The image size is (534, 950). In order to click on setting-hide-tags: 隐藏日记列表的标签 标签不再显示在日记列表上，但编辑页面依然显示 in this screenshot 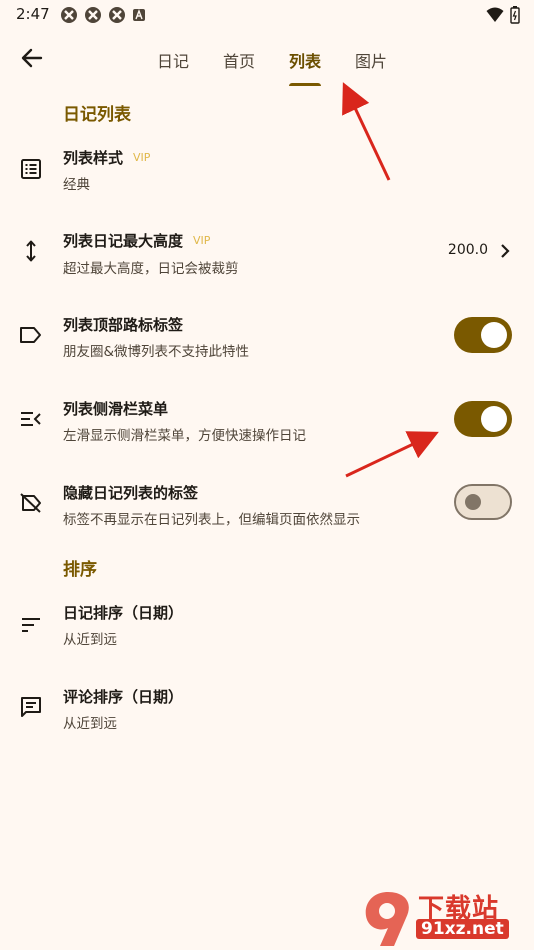, I will do `click(267, 506)`.